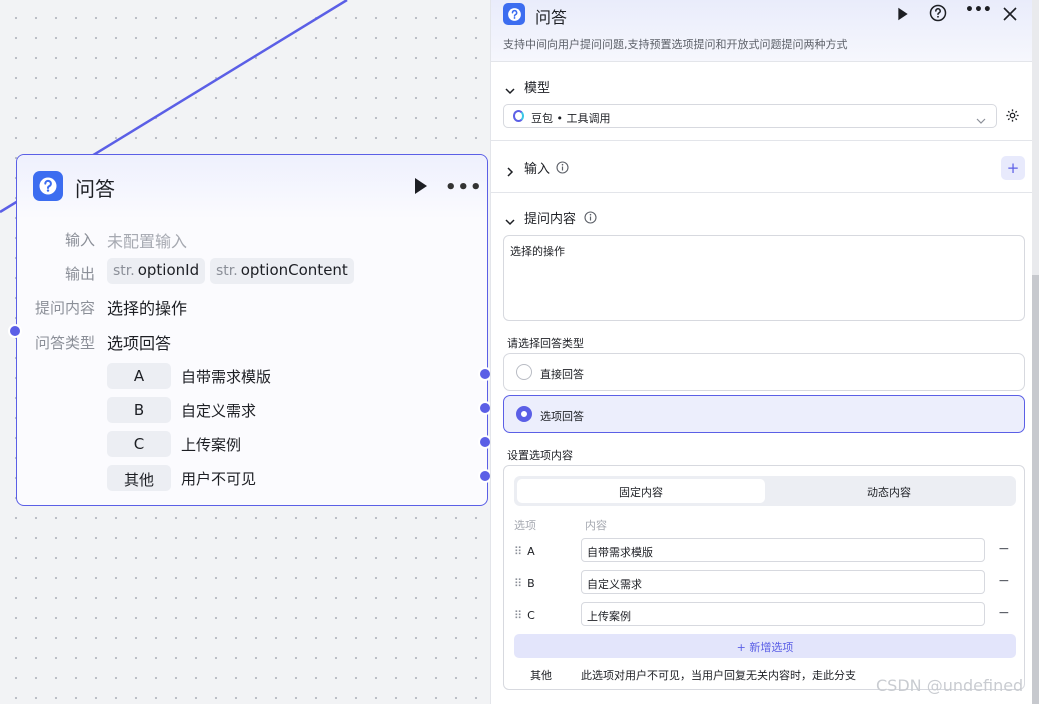 The image size is (1039, 704). Describe the element at coordinates (641, 491) in the screenshot. I see `tab-fixed-content: 固定内容` at that location.